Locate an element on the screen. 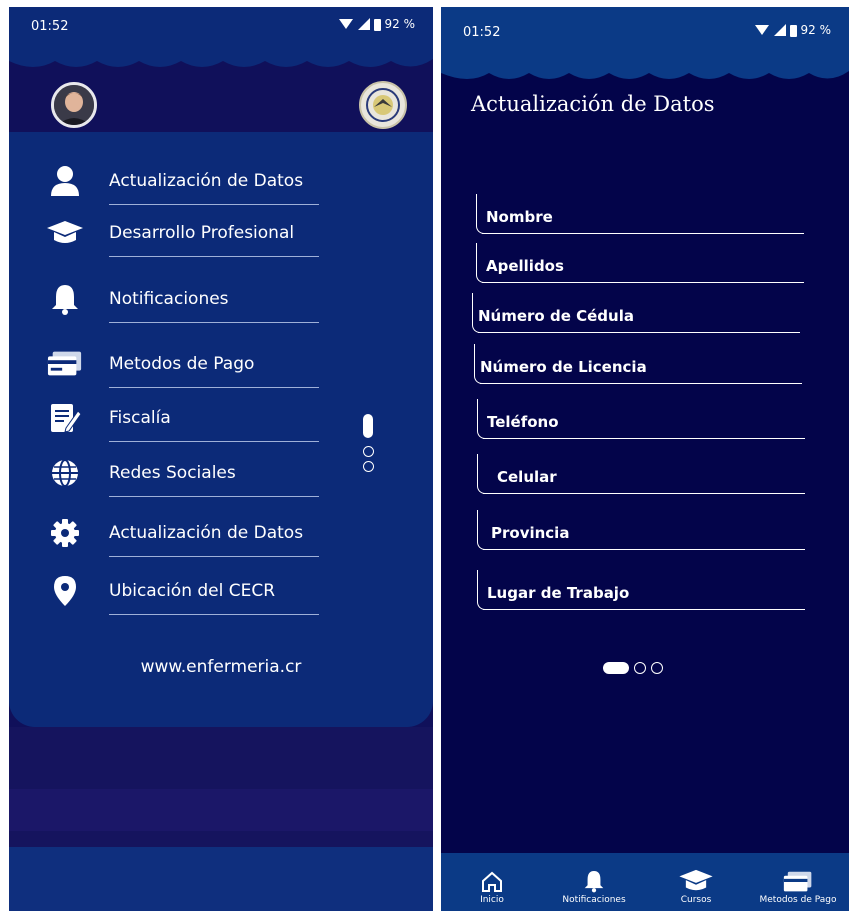 This screenshot has height=911, width=850. home-icon is located at coordinates (492, 880).